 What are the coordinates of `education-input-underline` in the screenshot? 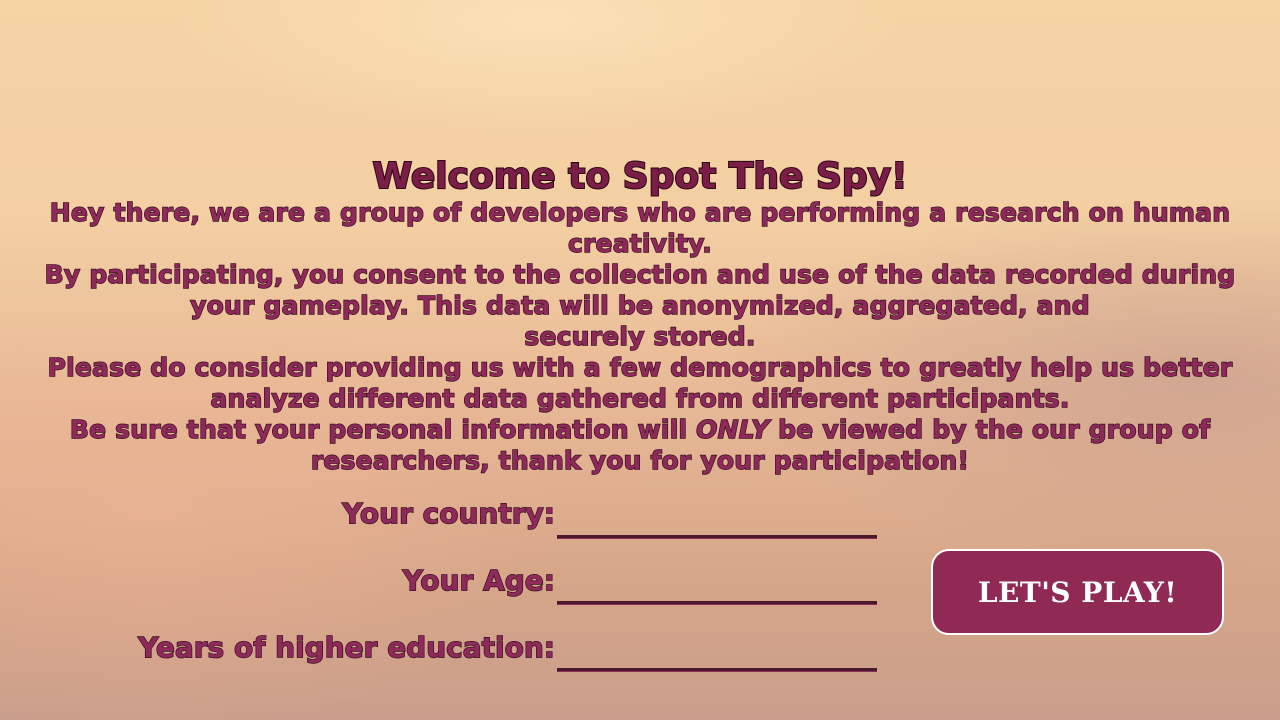 It's located at (717, 670).